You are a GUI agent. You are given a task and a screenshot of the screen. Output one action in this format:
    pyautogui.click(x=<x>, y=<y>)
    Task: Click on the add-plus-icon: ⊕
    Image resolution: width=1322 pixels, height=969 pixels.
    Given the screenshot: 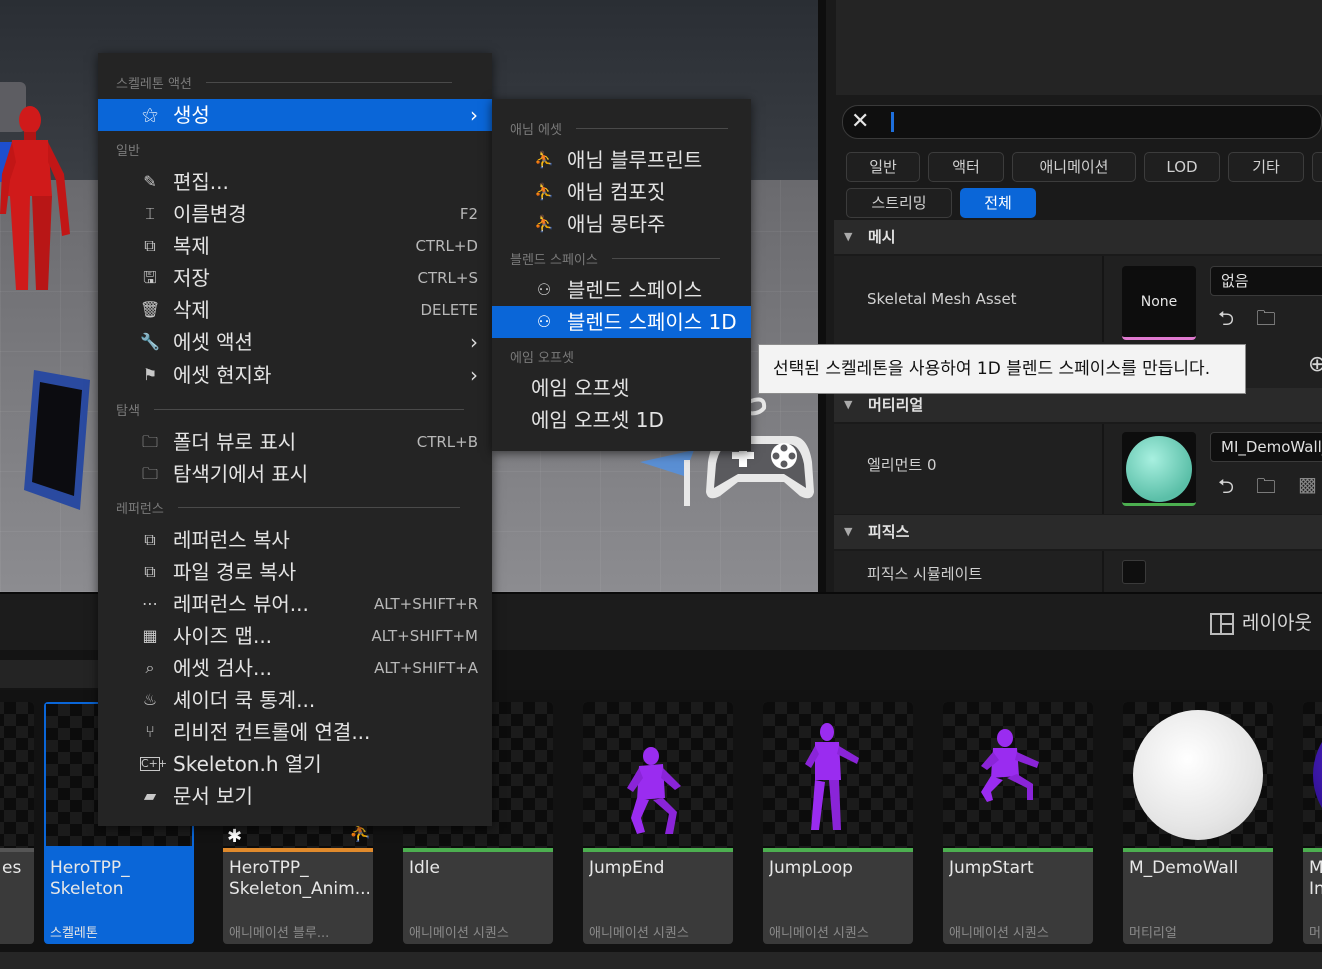 What is the action you would take?
    pyautogui.click(x=1315, y=364)
    